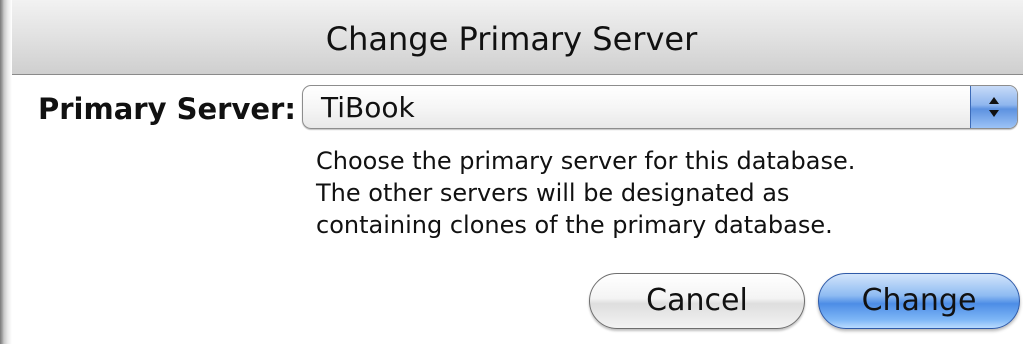 This screenshot has width=1023, height=344. I want to click on primary-server-popup: TiBook, so click(660, 107).